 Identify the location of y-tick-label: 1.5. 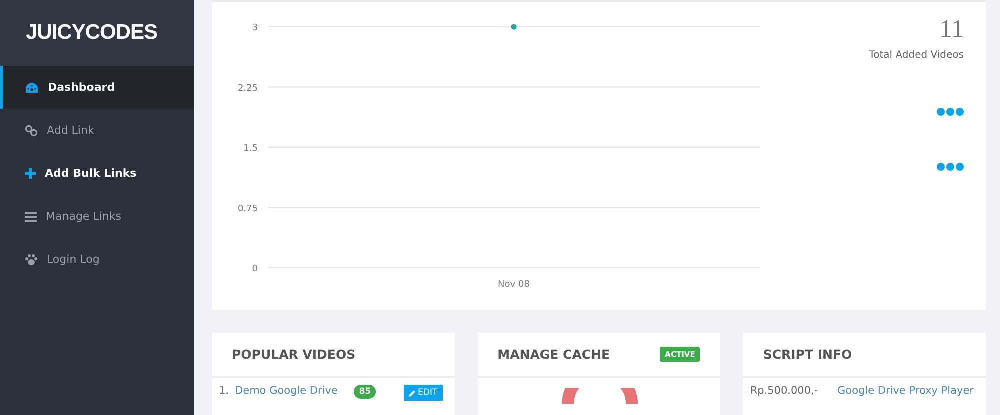
(251, 149).